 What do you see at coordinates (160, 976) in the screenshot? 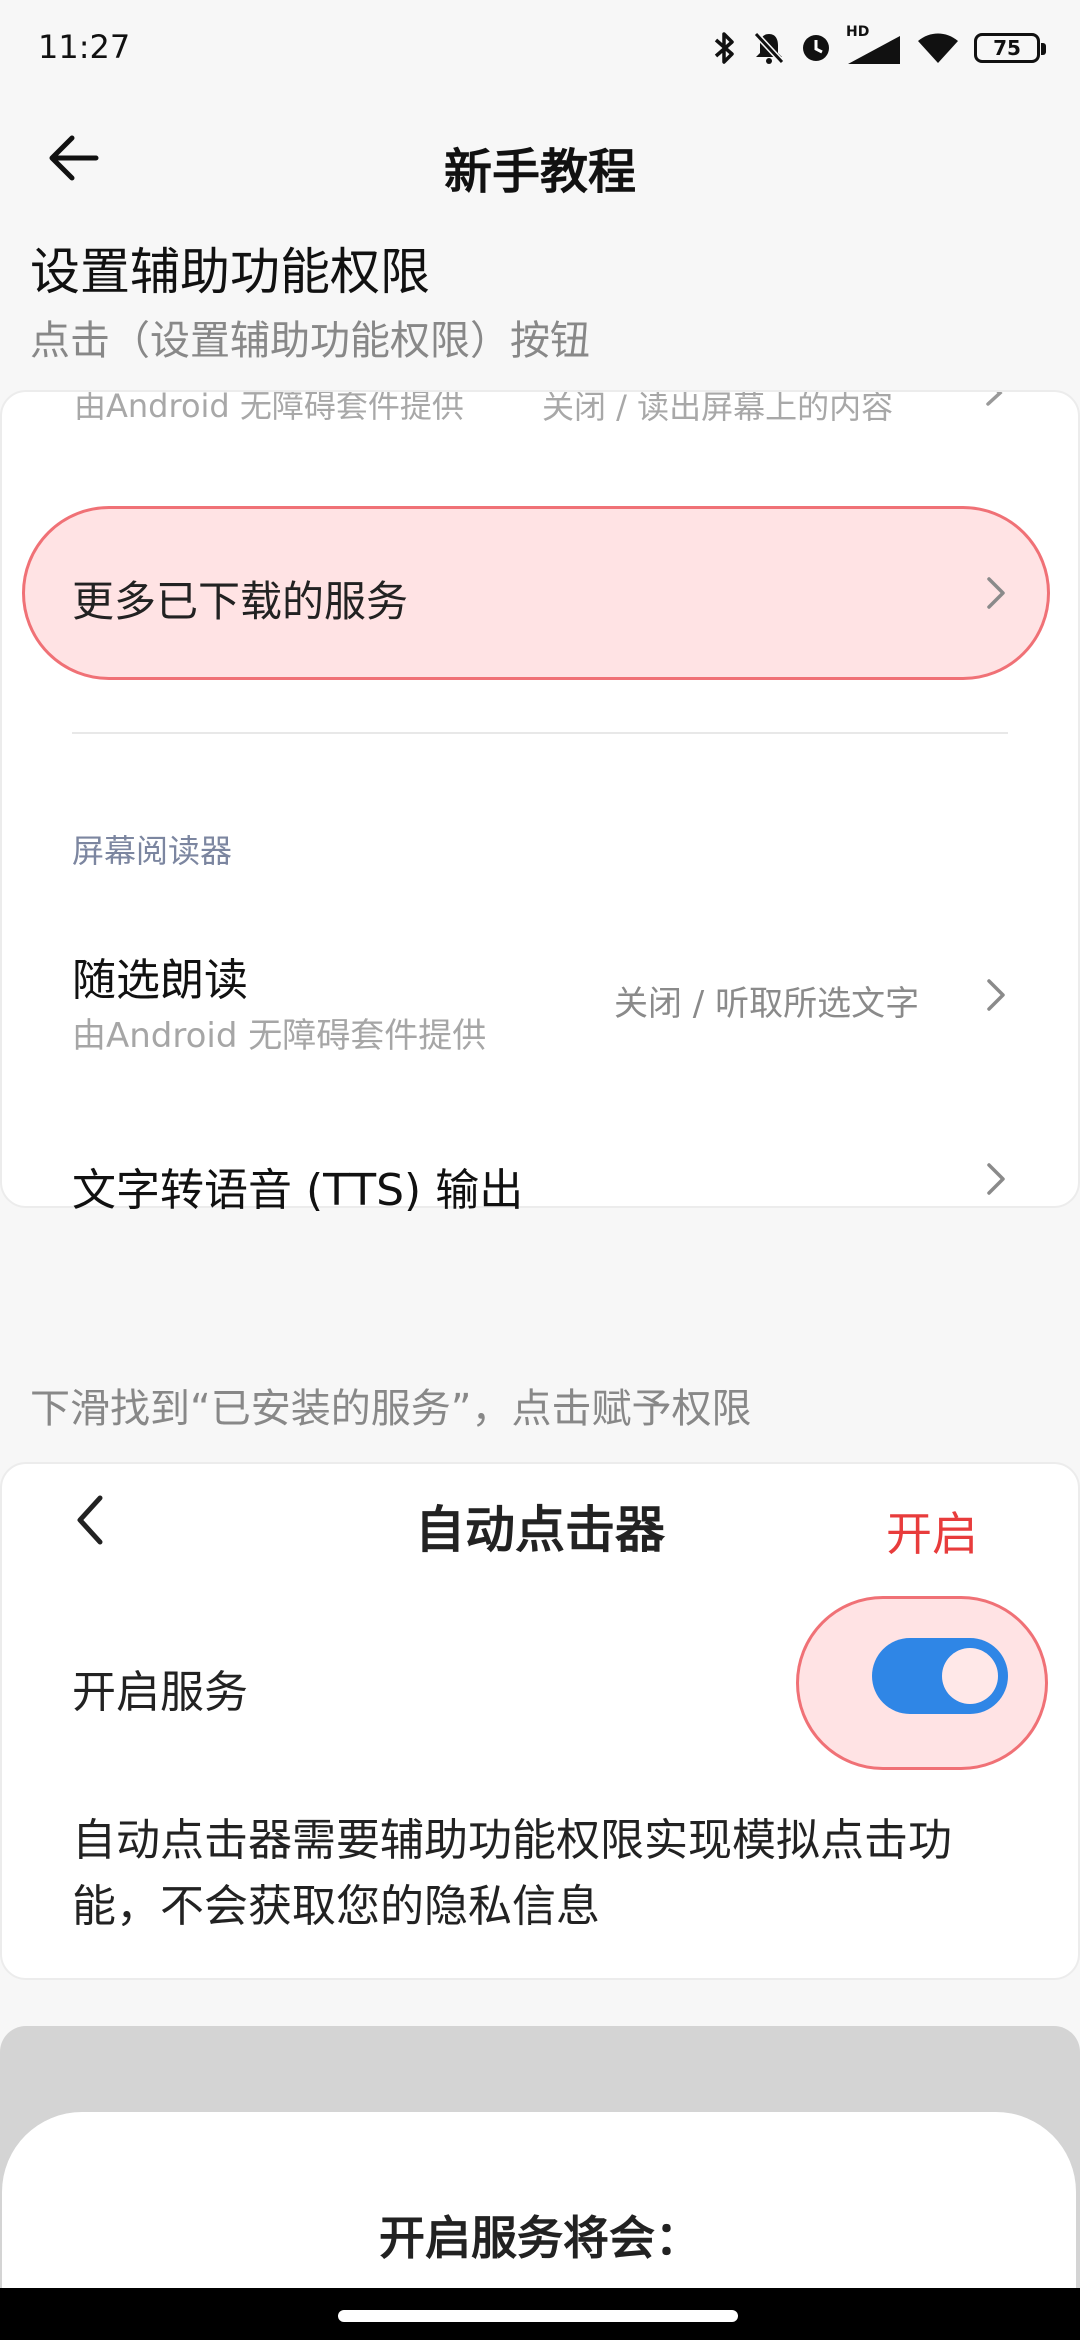
I see `select-to-speak-title: 随选朗读` at bounding box center [160, 976].